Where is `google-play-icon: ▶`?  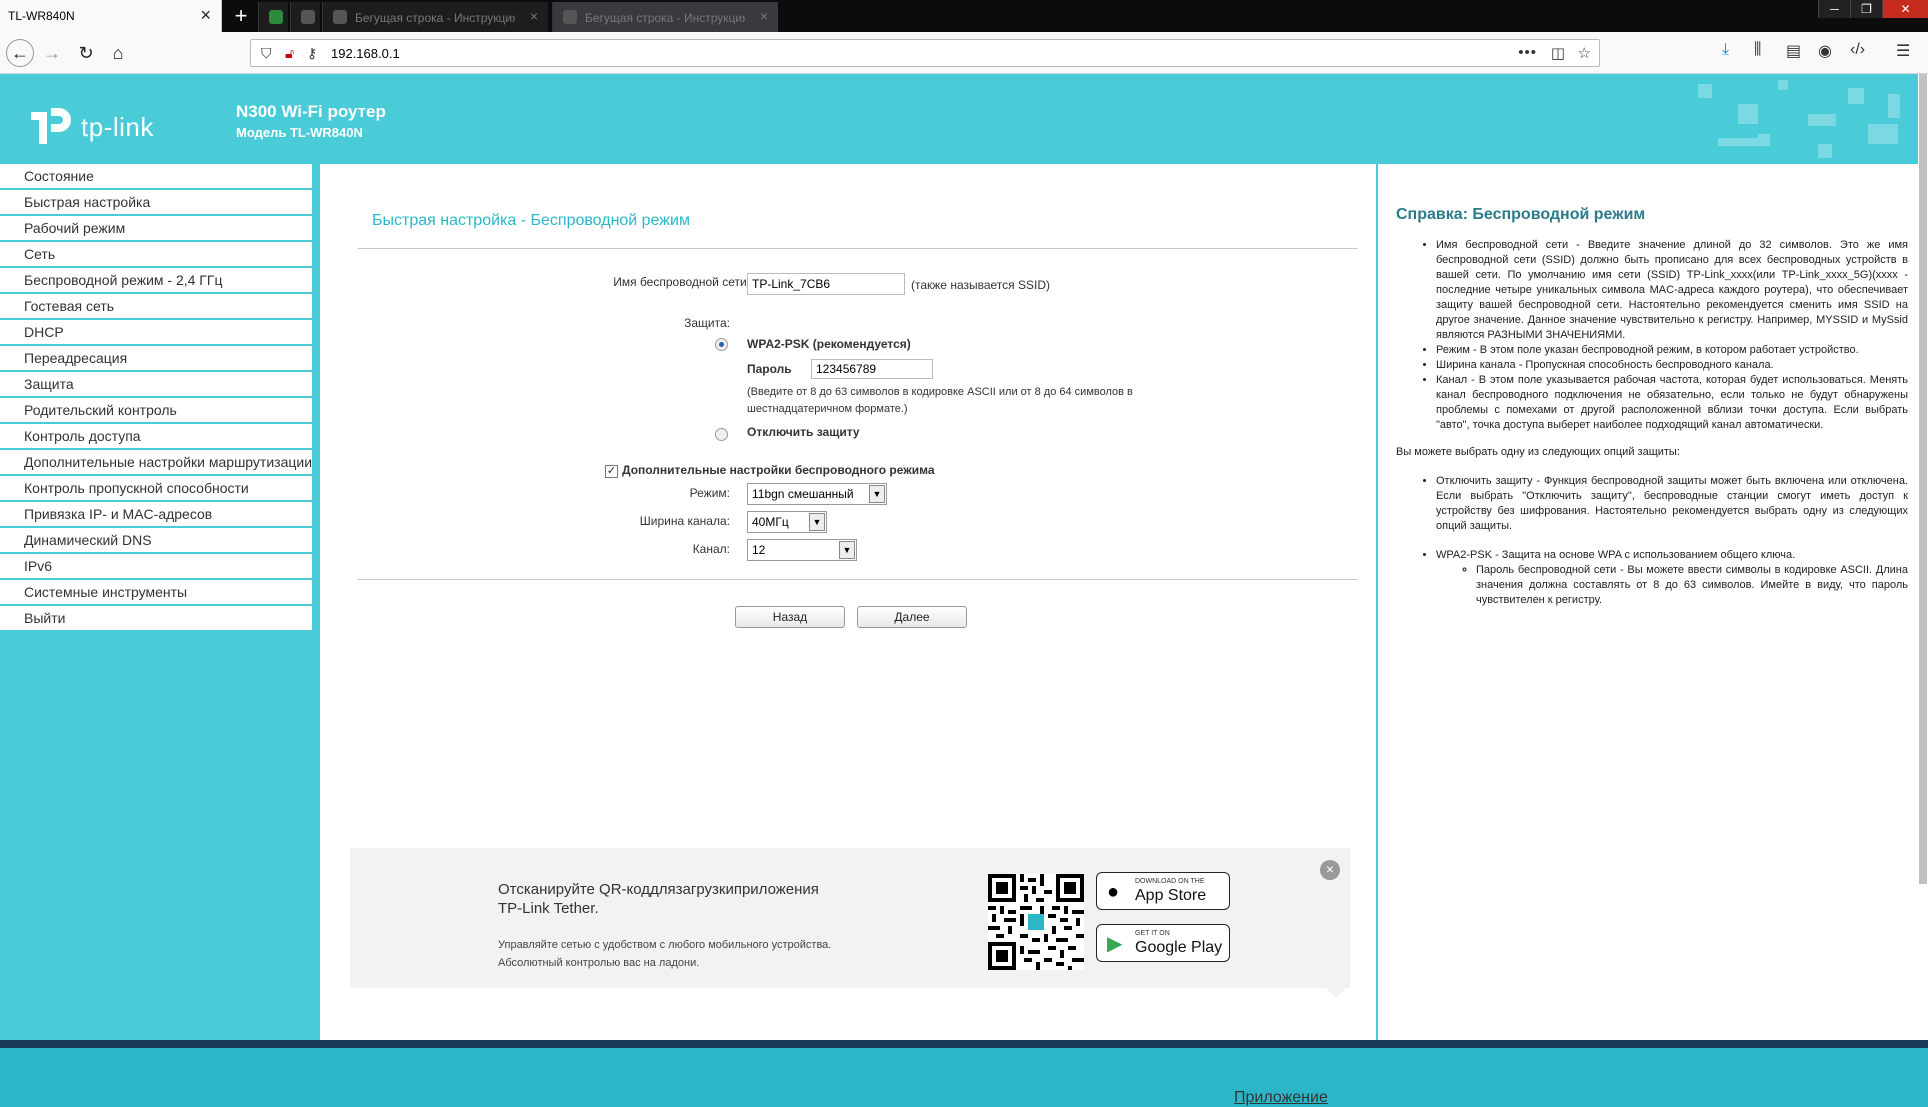
google-play-icon: ▶ is located at coordinates (1115, 944).